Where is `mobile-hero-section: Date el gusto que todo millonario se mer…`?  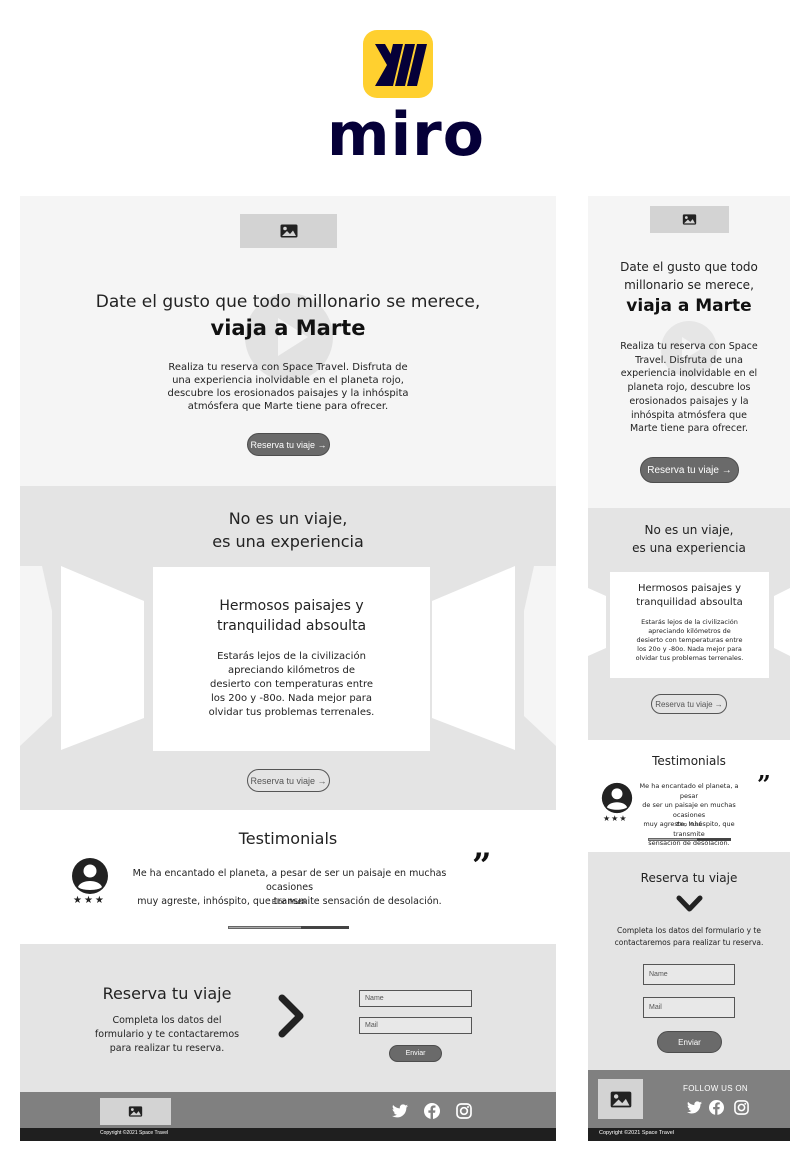
mobile-hero-section: Date el gusto que todo millonario se mer… is located at coordinates (689, 352).